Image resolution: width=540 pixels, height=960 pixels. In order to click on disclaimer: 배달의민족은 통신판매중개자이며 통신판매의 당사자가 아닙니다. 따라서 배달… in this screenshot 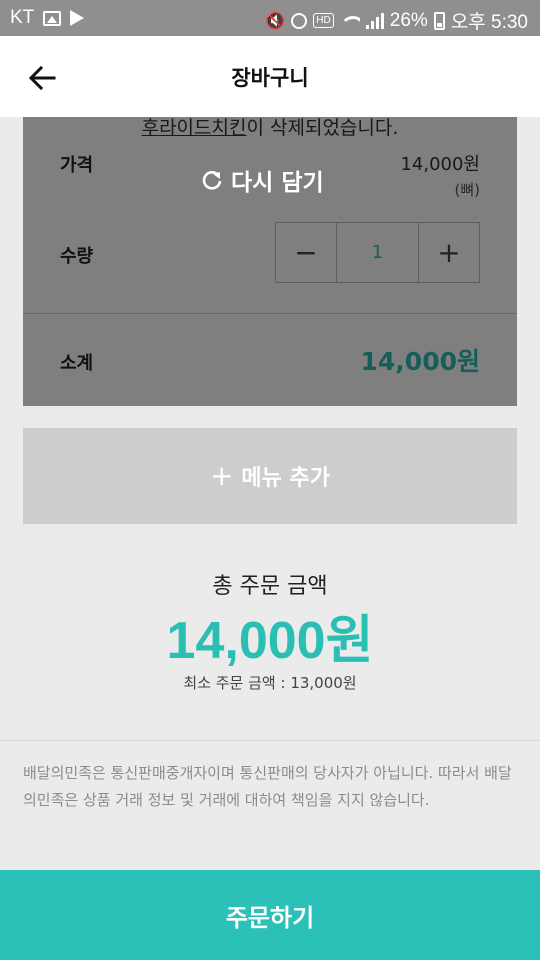, I will do `click(267, 786)`.